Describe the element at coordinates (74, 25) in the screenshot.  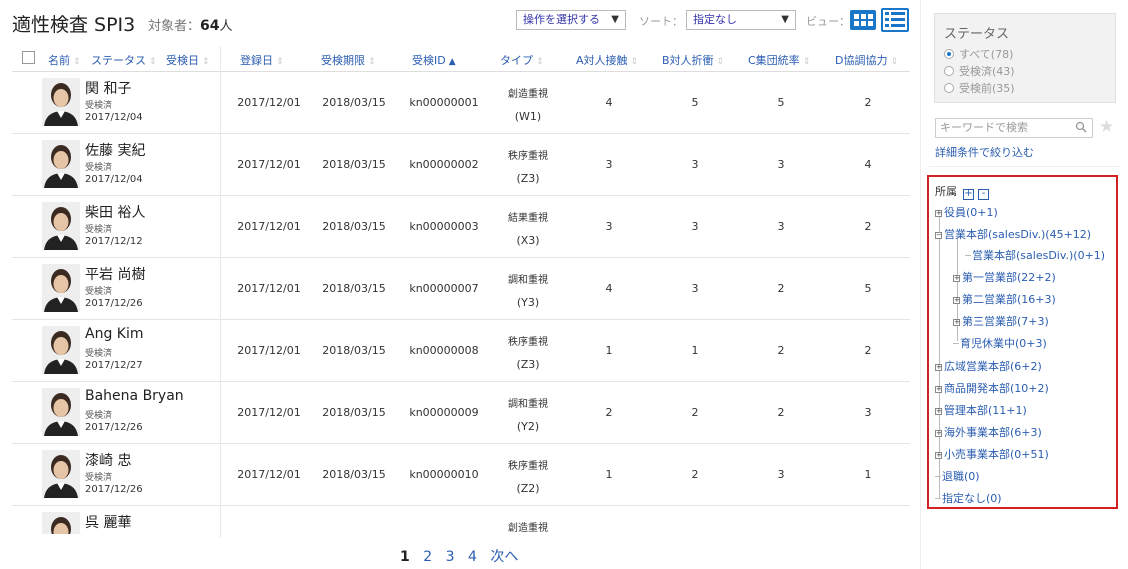
I see `page-title: 適性検査 SPI3` at that location.